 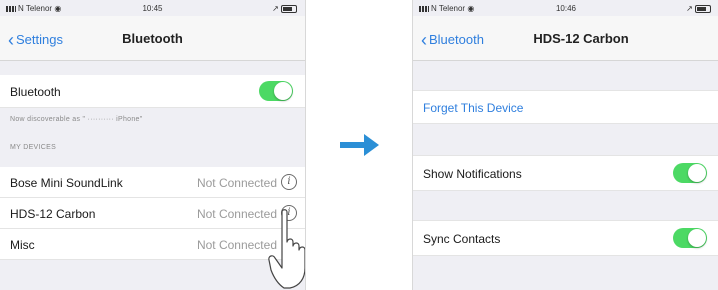 I want to click on back-label: Settings, so click(x=39, y=39).